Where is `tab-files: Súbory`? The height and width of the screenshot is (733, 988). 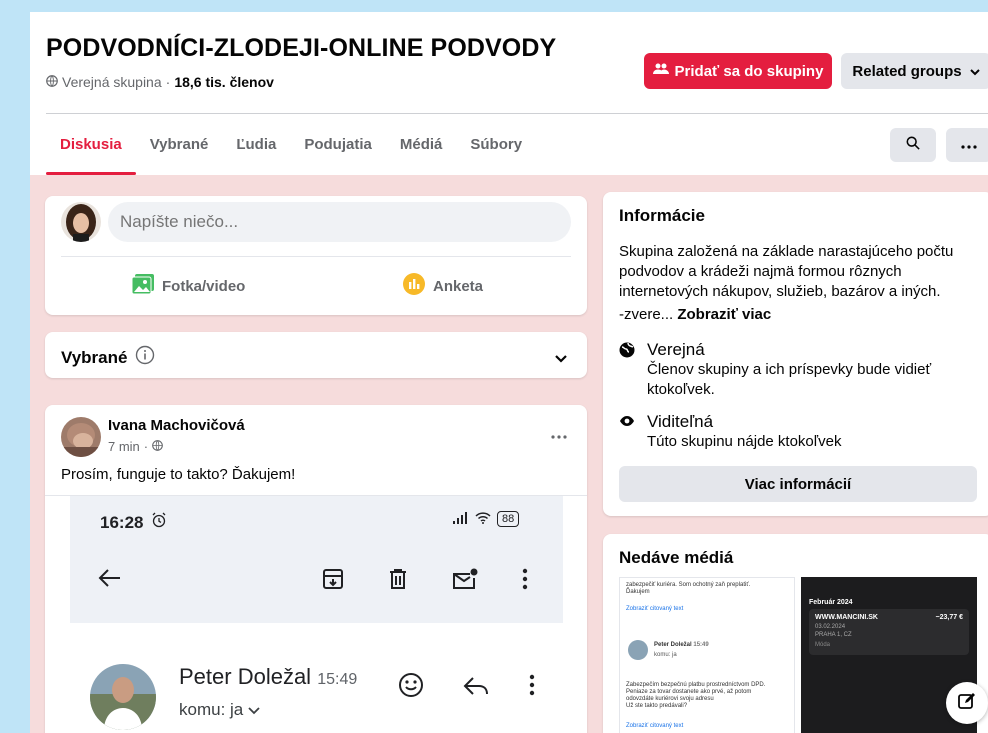 tab-files: Súbory is located at coordinates (496, 151).